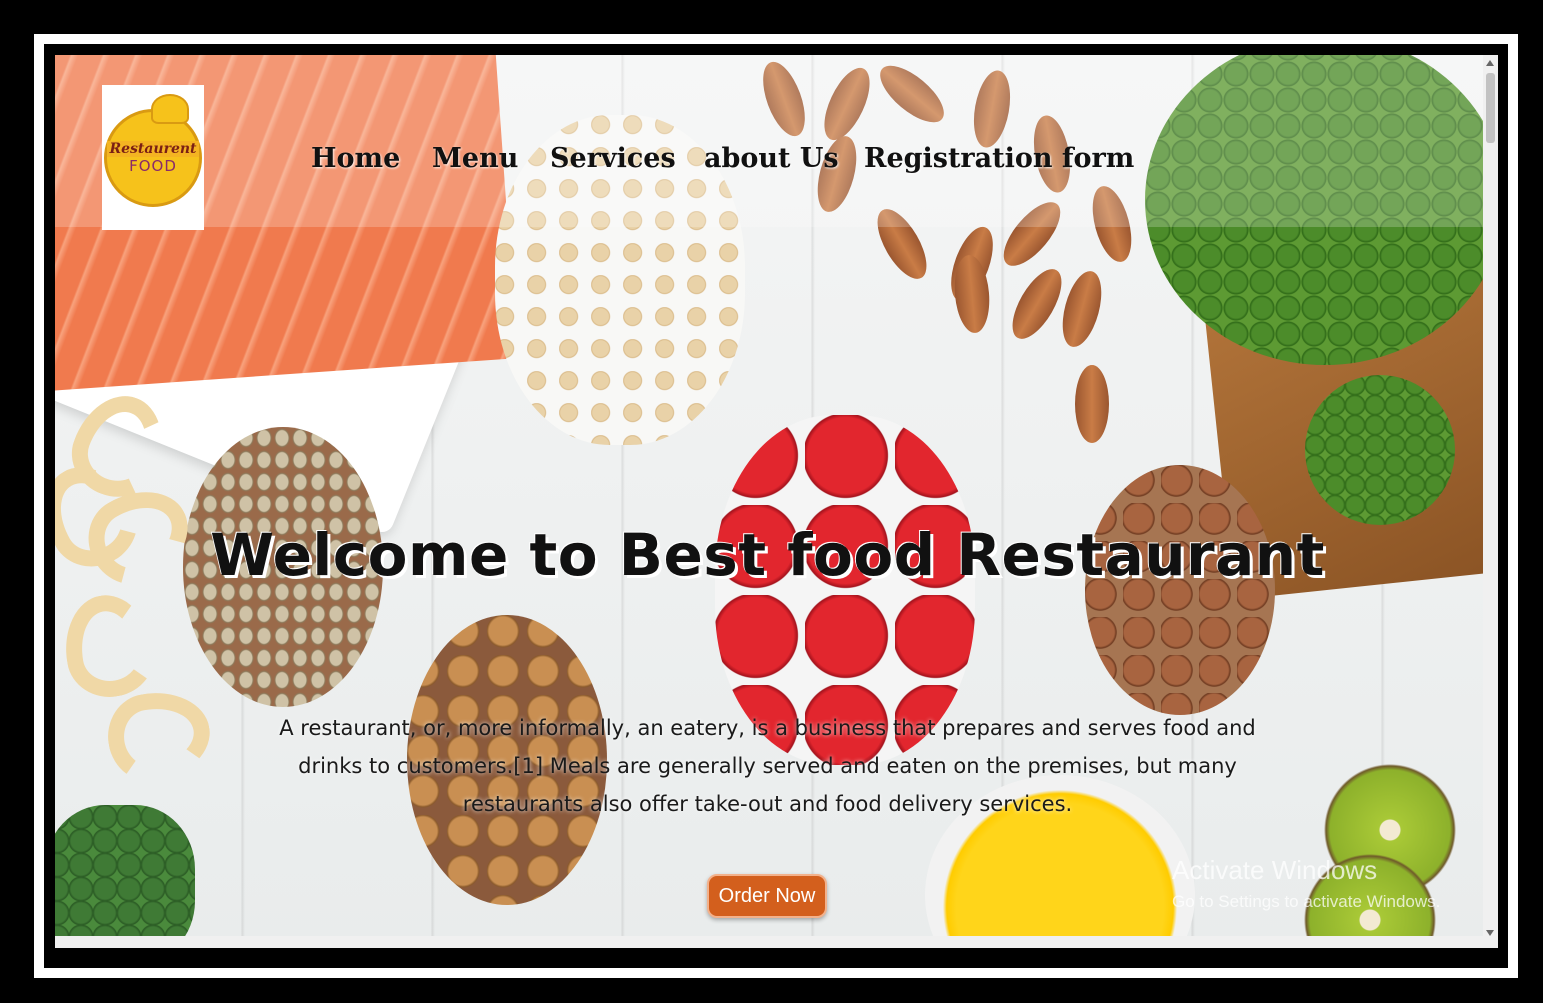 This screenshot has width=1543, height=1003. Describe the element at coordinates (1380, 450) in the screenshot. I see `broccoli-floret-image` at that location.